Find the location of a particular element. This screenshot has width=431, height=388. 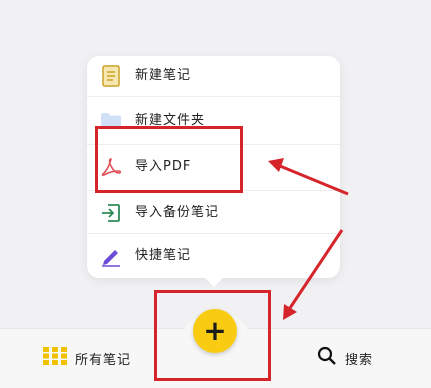

arrow-to-add-button is located at coordinates (316, 269).